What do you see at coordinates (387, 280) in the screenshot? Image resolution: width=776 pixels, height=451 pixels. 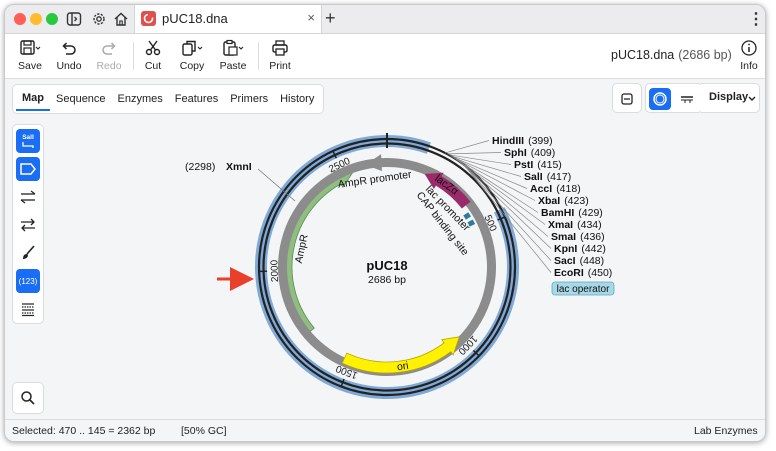 I see `plasmid-length: 2686 bp` at bounding box center [387, 280].